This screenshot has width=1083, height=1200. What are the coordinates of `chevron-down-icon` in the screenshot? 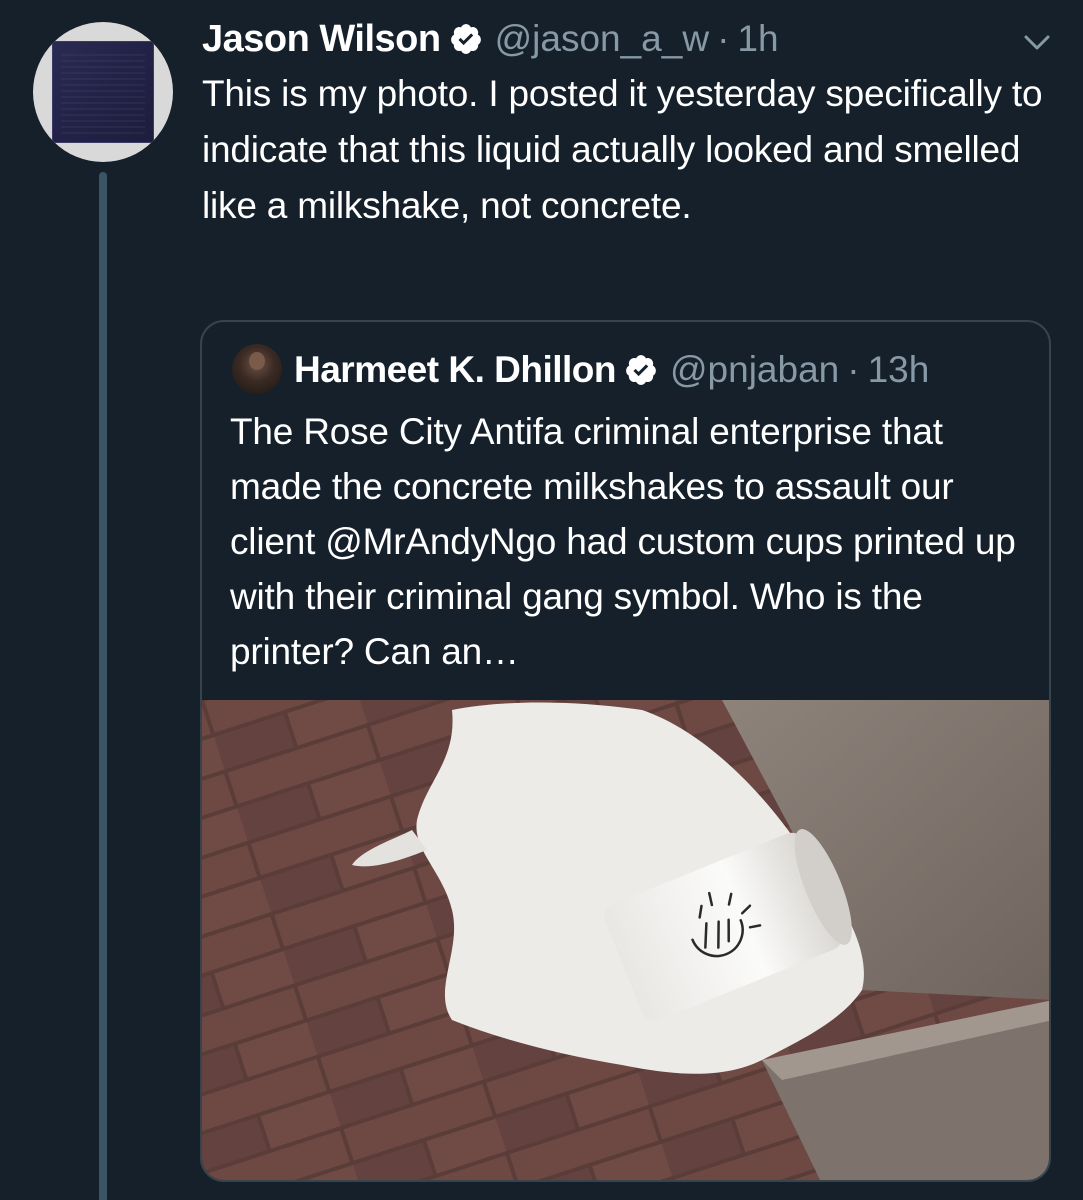 It's located at (1037, 43).